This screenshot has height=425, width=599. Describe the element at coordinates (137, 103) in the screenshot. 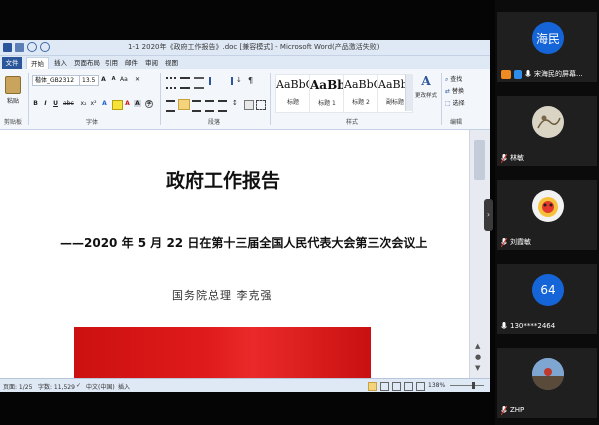

I see `char-shading-icon: A` at that location.